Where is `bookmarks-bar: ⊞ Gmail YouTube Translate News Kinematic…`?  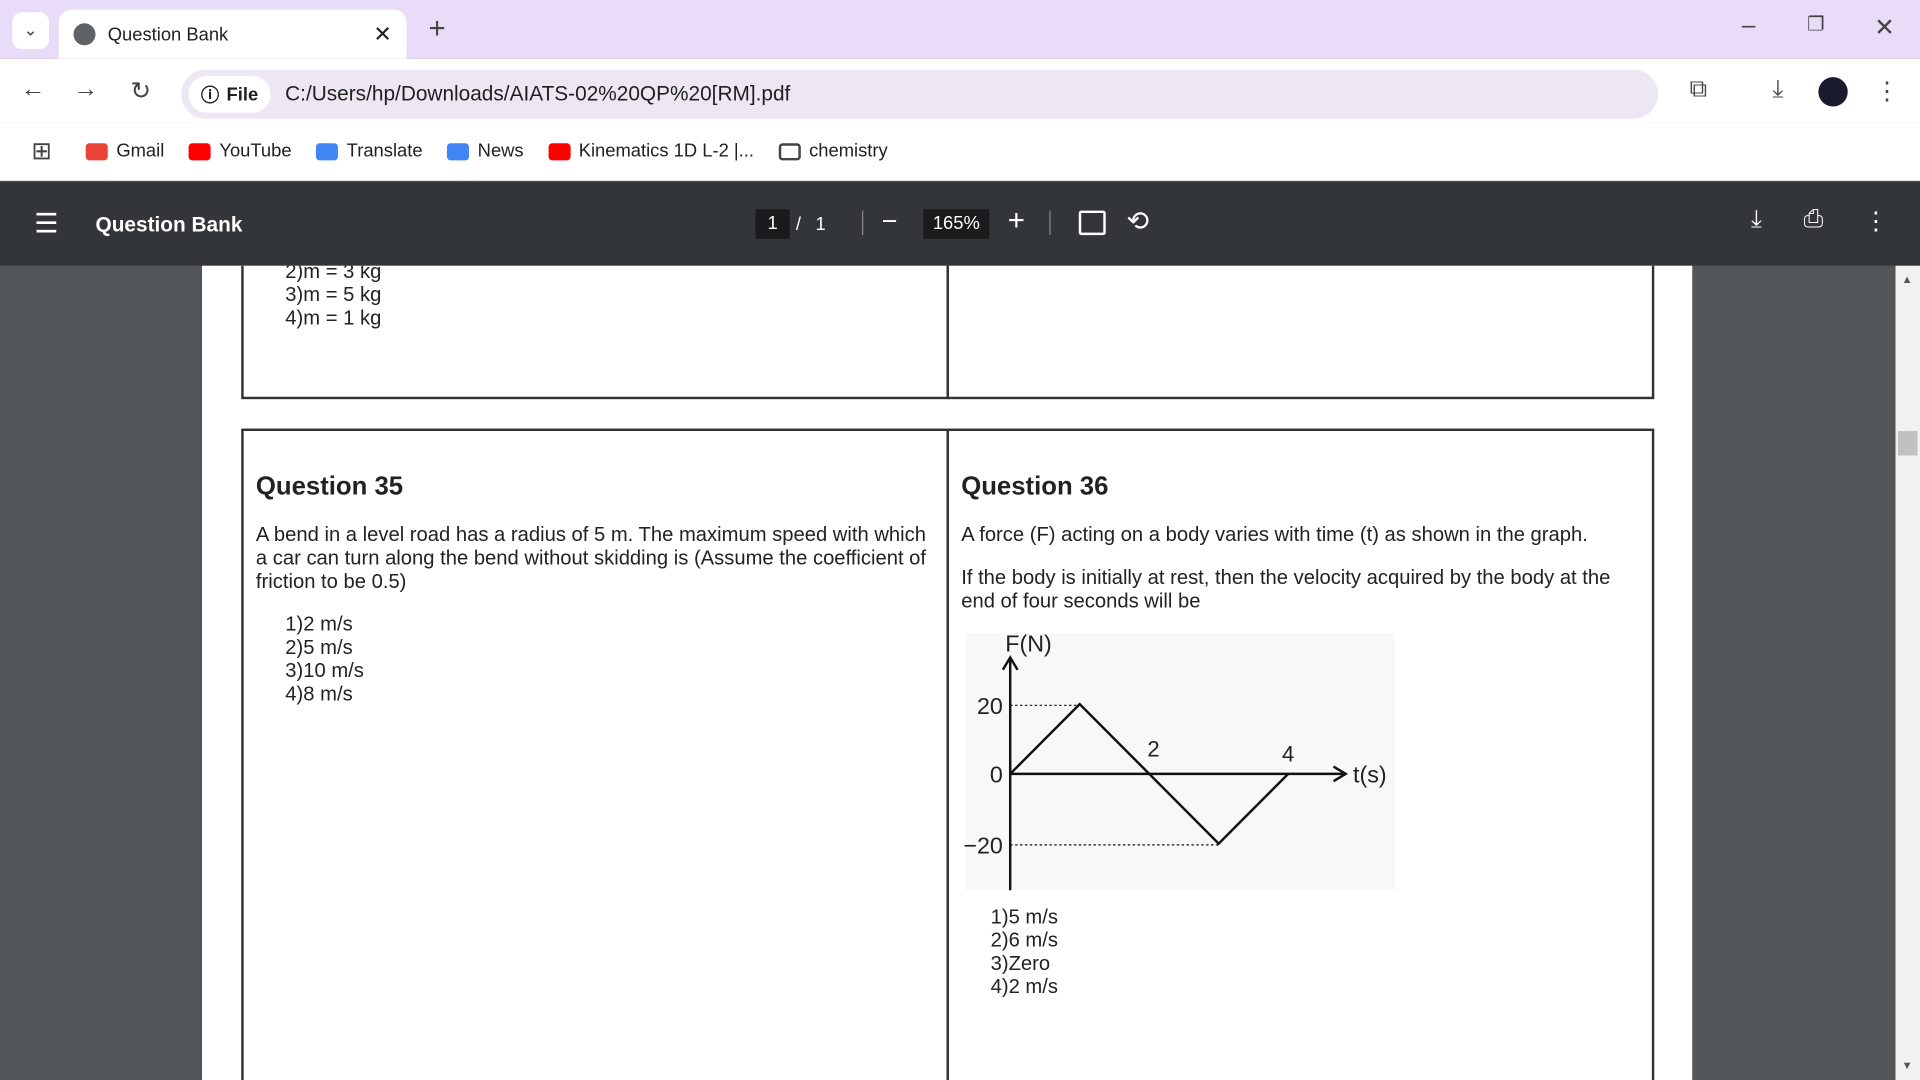
bookmarks-bar: ⊞ Gmail YouTube Translate News Kinematic… is located at coordinates (960, 152).